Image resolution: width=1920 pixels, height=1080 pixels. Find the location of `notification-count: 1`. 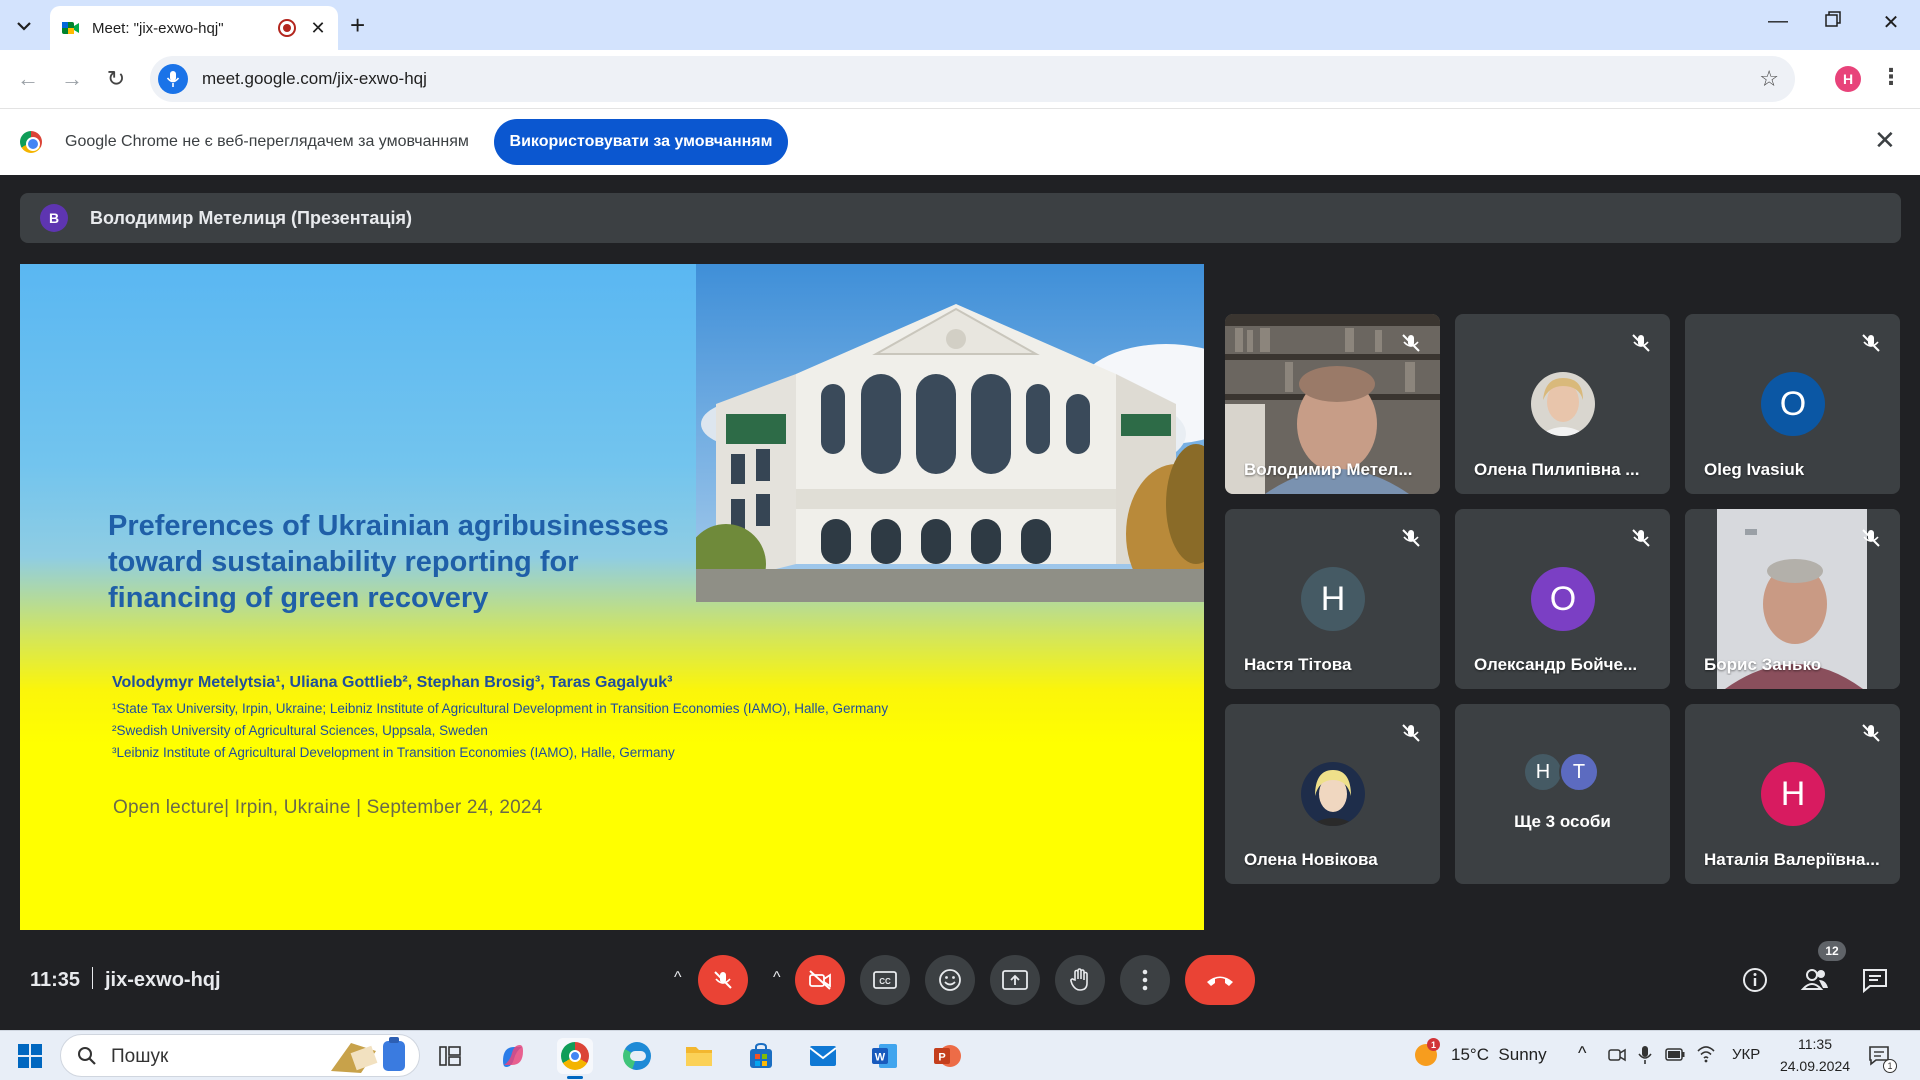

notification-count: 1 is located at coordinates (1890, 1066).